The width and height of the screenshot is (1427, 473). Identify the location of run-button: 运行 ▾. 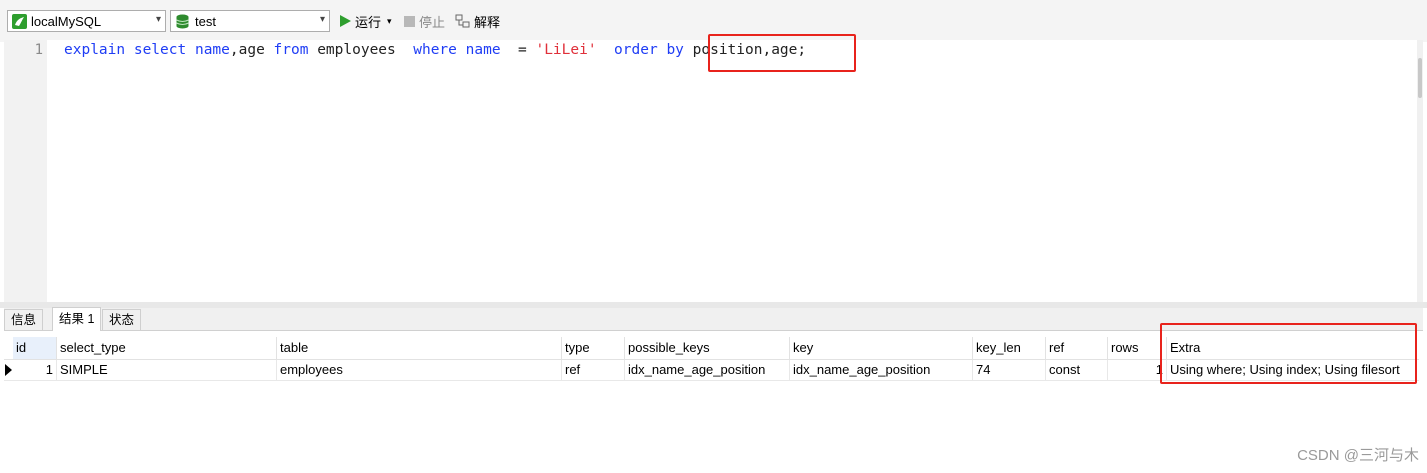
(366, 21).